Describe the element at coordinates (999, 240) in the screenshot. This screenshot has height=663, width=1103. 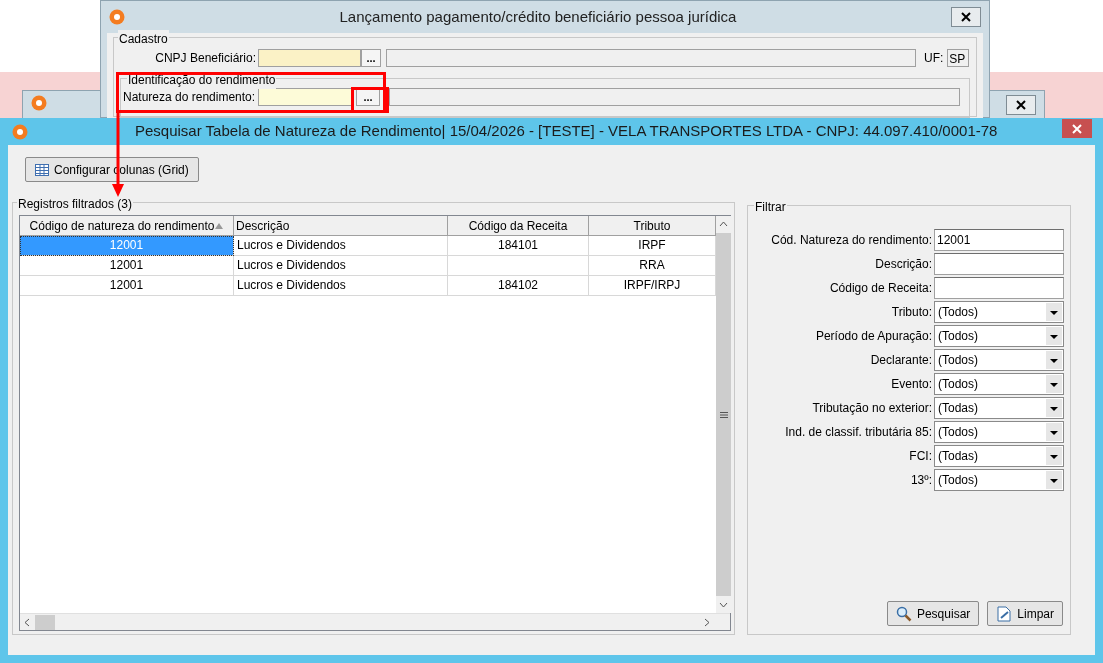
I see `input-field: 12001` at that location.